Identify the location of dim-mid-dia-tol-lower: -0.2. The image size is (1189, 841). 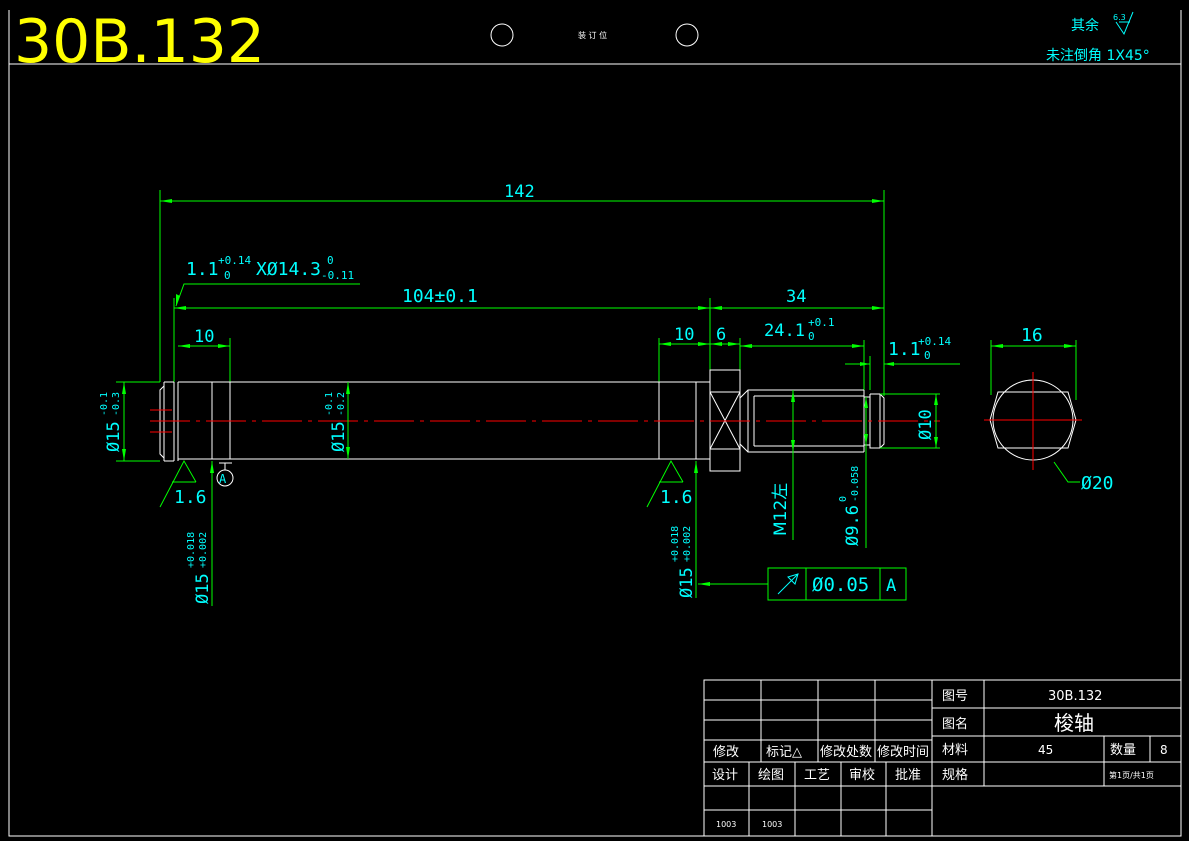
(341, 404).